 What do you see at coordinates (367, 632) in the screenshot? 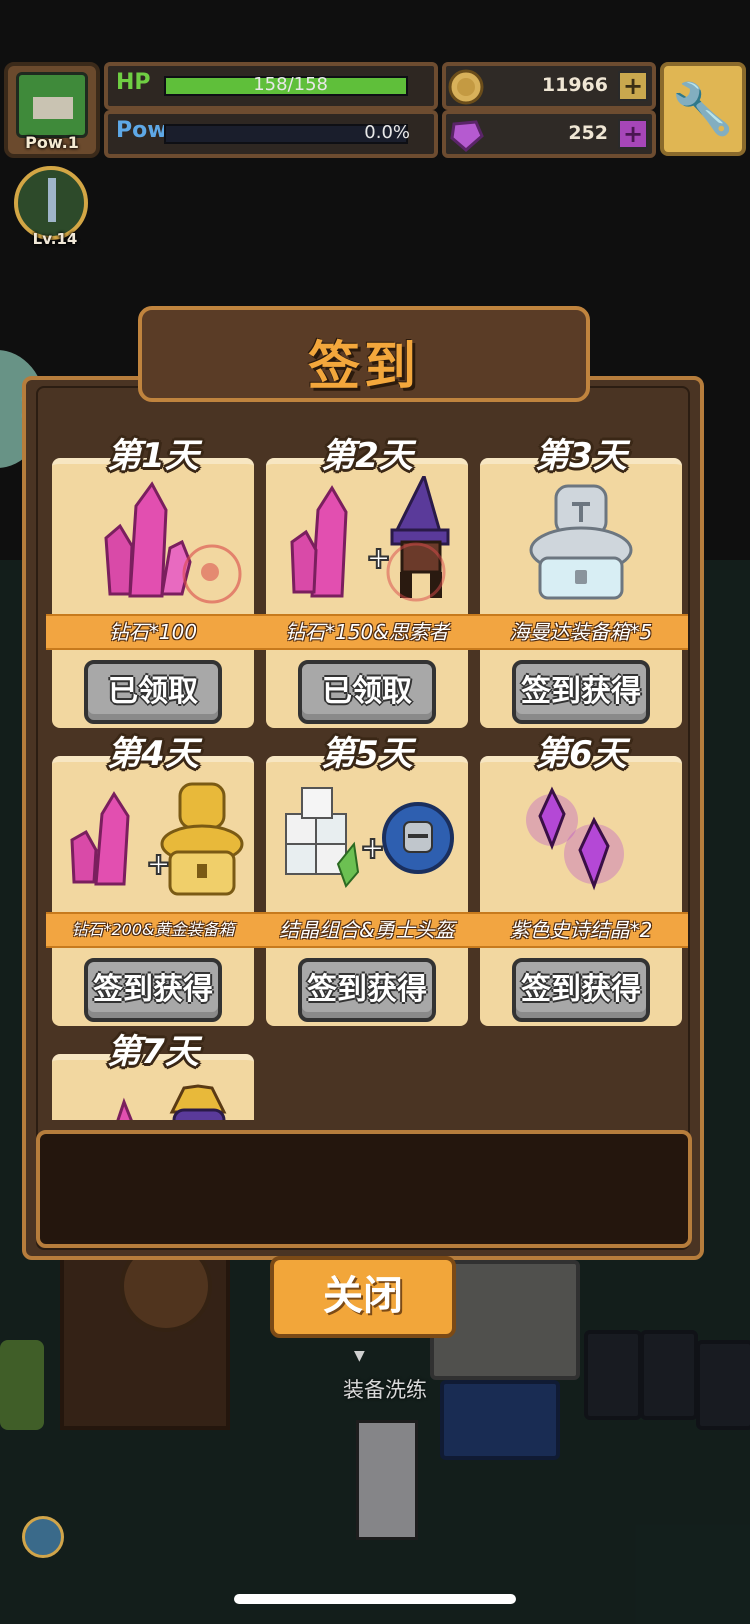
I see `reward-label: 钻石*150&思索者` at bounding box center [367, 632].